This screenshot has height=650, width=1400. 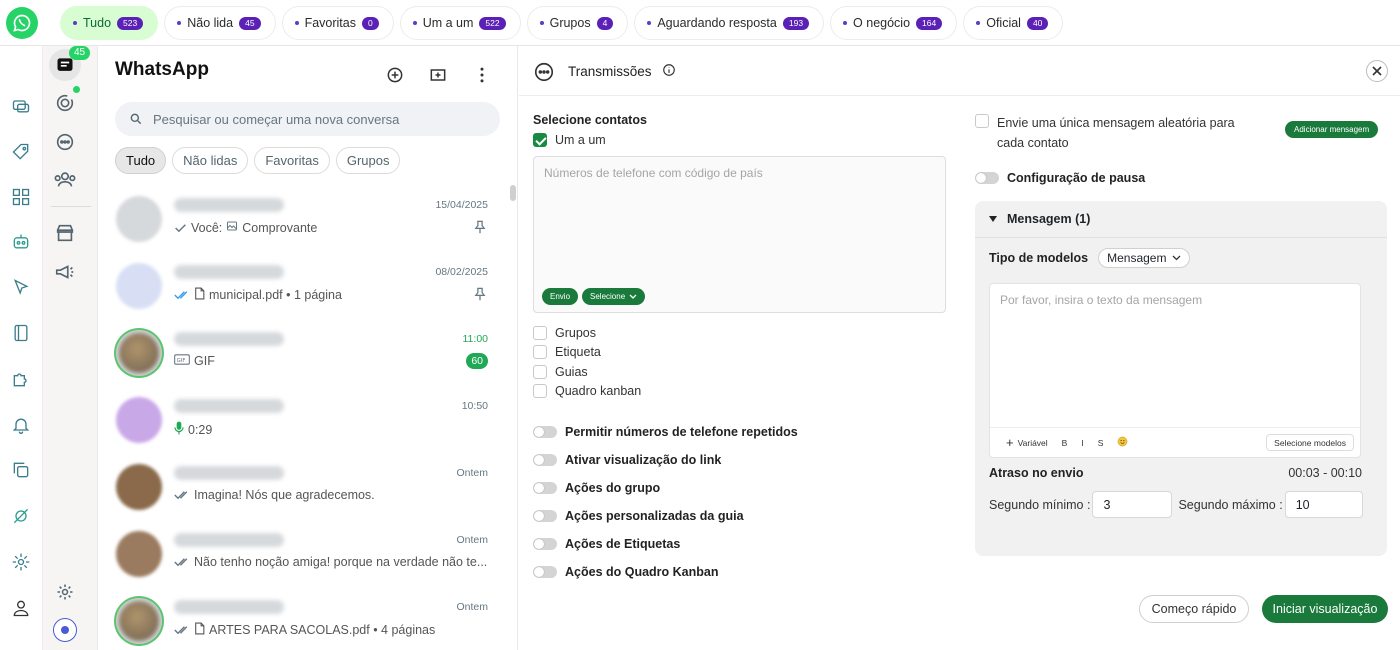 I want to click on user-lock-icon, so click(x=21, y=608).